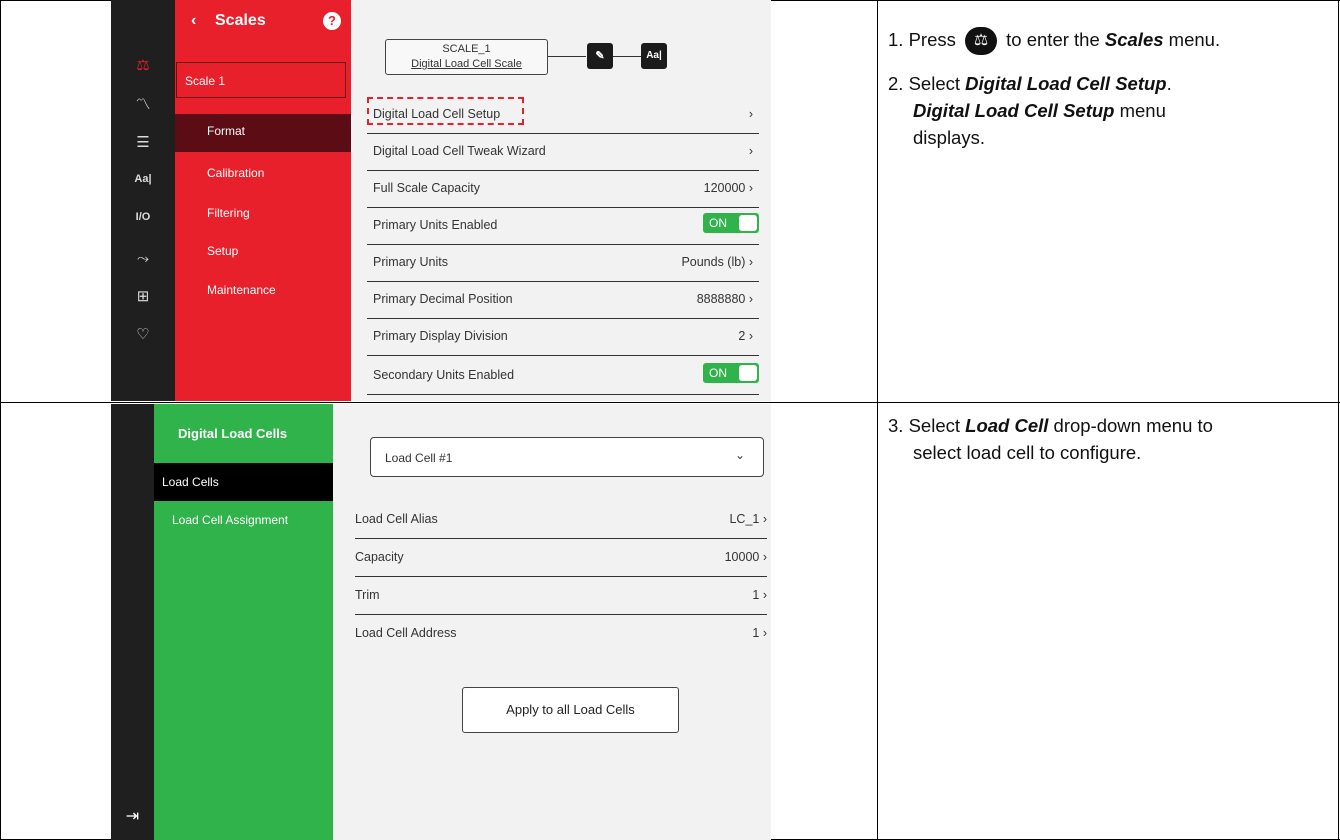  Describe the element at coordinates (0, 420) in the screenshot. I see `table-border-left` at that location.